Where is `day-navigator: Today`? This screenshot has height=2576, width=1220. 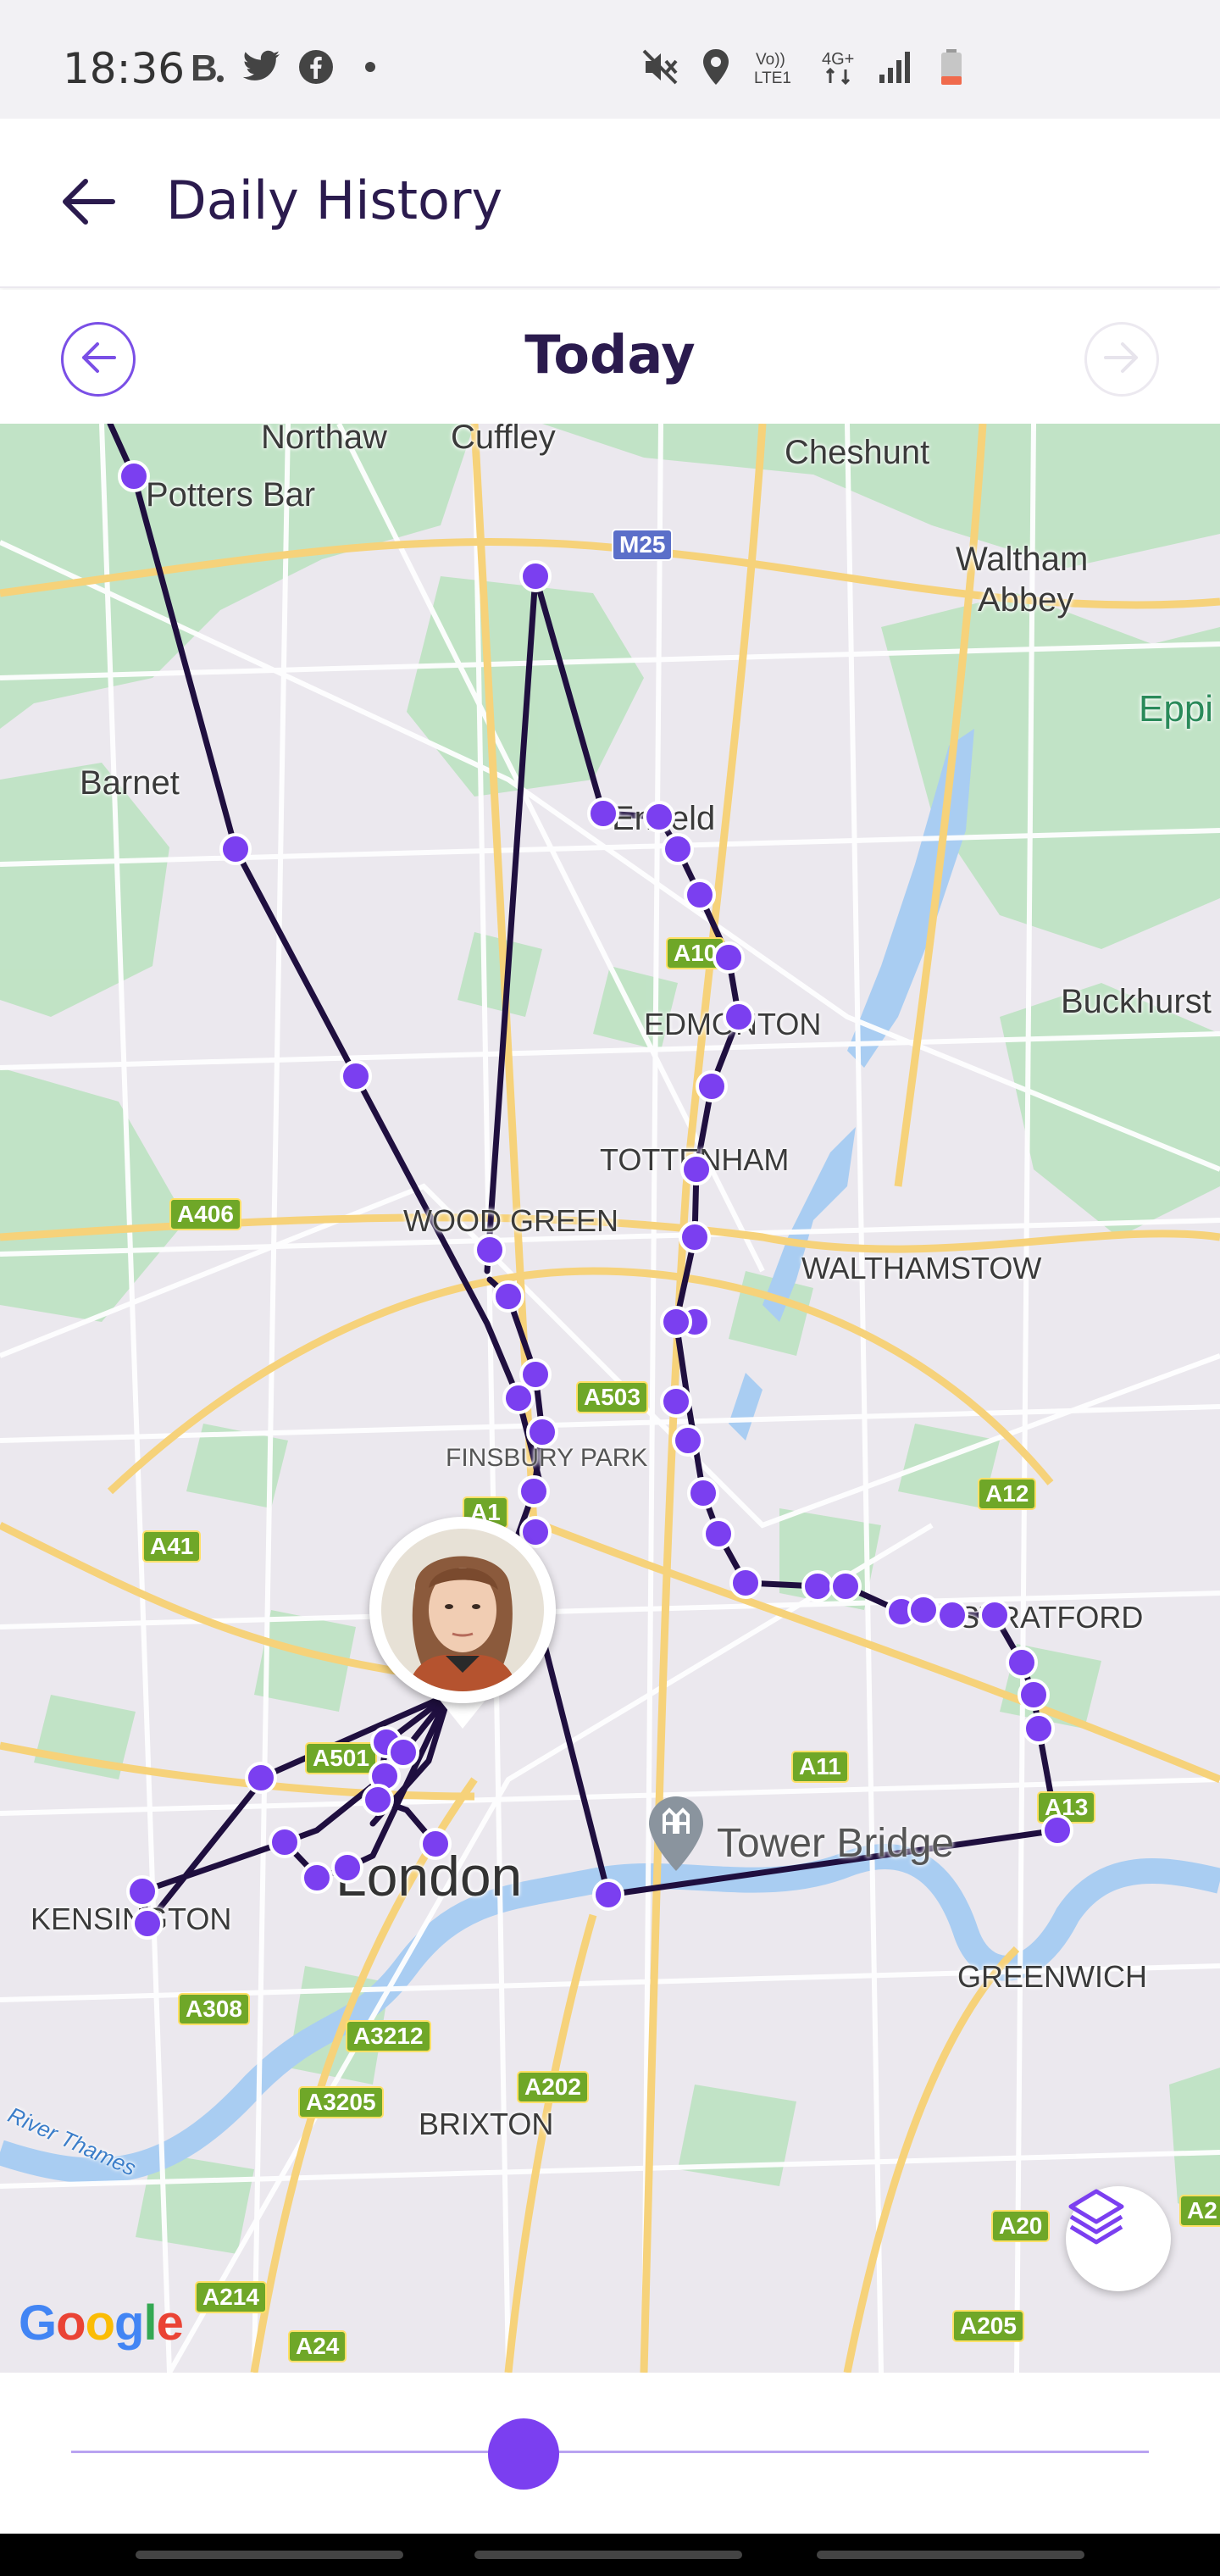 day-navigator: Today is located at coordinates (610, 357).